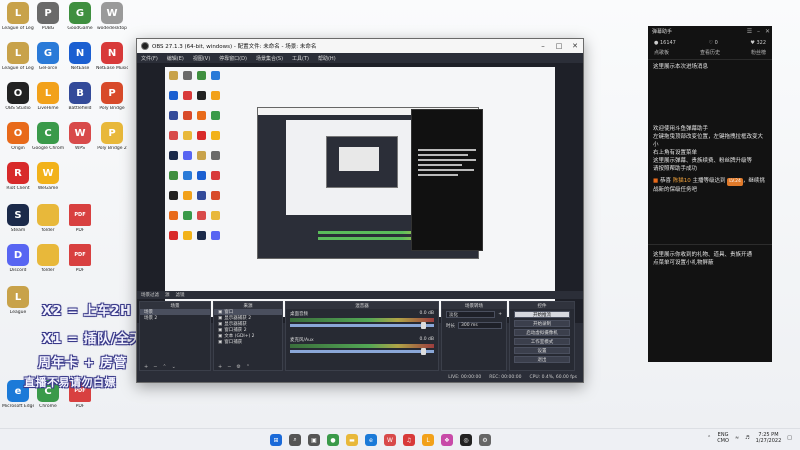 The height and width of the screenshot is (450, 800). I want to click on clock: 7:25 PM 1/27/2022, so click(769, 438).